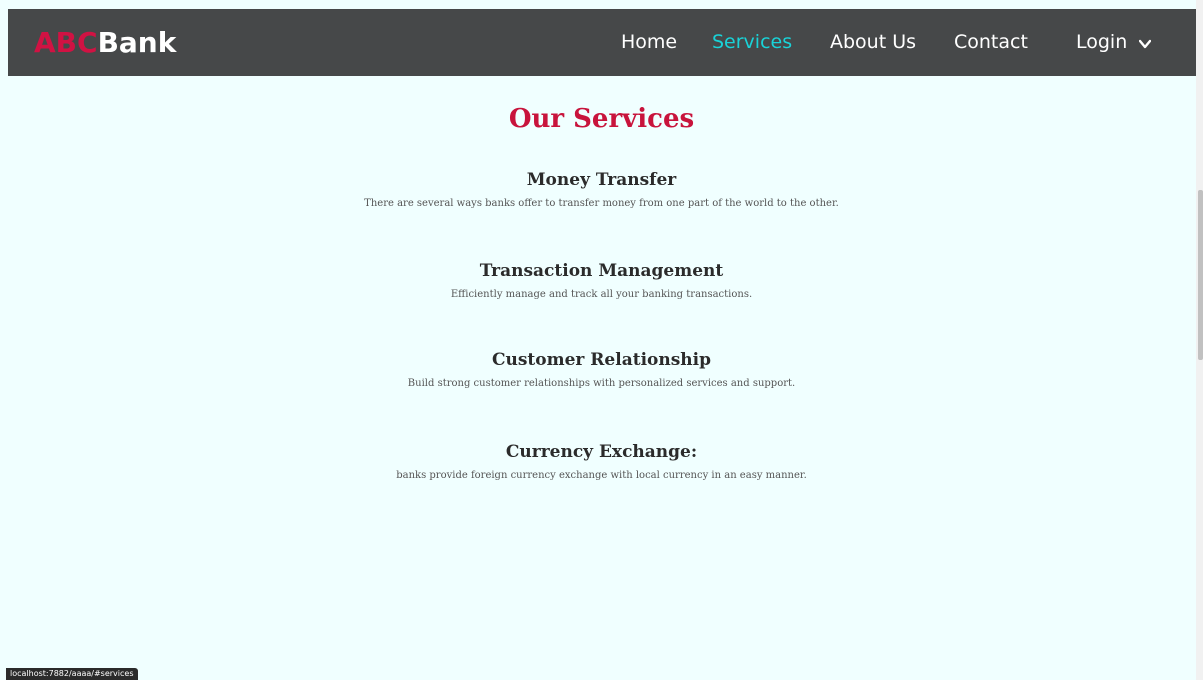 This screenshot has width=1203, height=680. What do you see at coordinates (1200, 275) in the screenshot?
I see `scrollbar-thumb` at bounding box center [1200, 275].